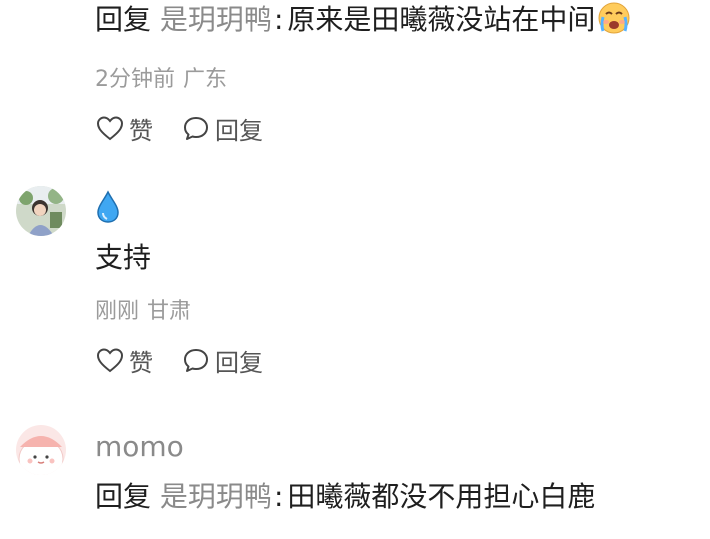 This screenshot has height=539, width=710. I want to click on comment-text: 回复 是玥玥鸭: 原来是田曦薇没站在中间, so click(397, 23).